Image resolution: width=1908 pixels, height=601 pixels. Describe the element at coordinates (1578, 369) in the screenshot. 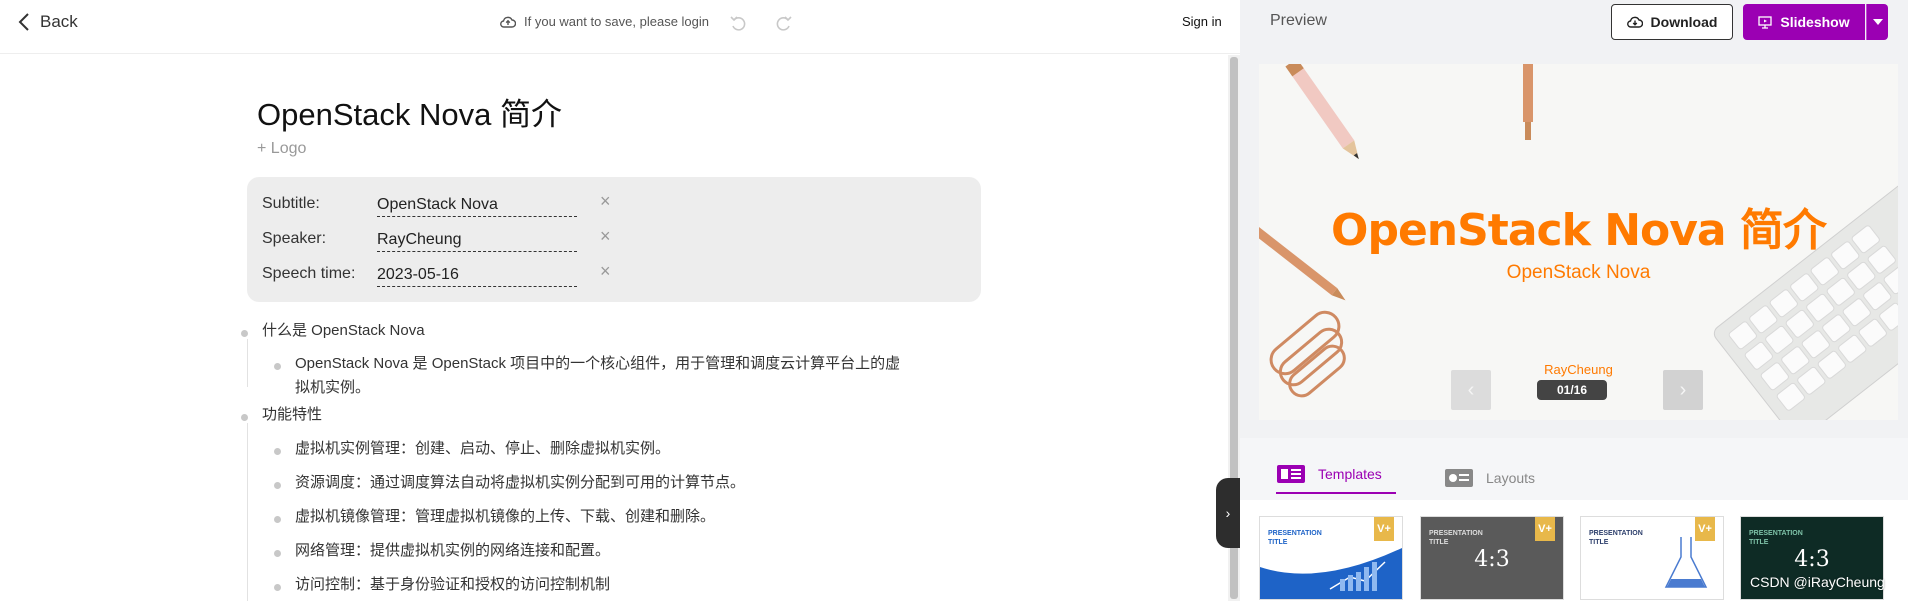

I see `slide-speaker: RayCheung` at that location.